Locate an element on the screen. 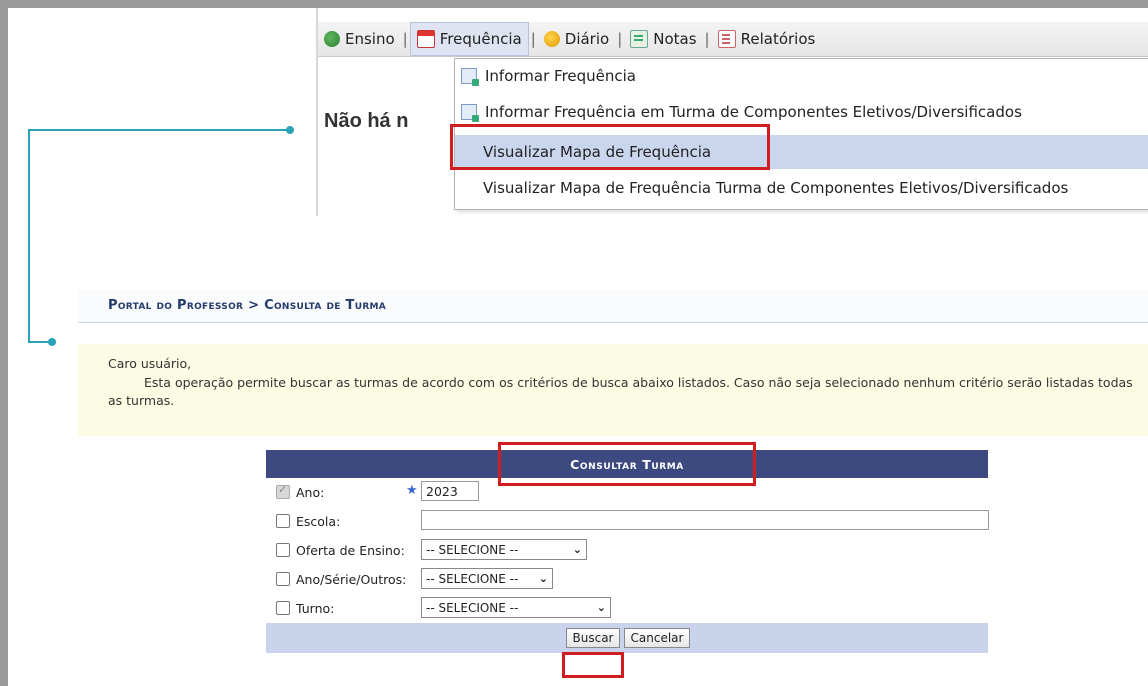 The width and height of the screenshot is (1148, 686). window-frame-top is located at coordinates (574, 4).